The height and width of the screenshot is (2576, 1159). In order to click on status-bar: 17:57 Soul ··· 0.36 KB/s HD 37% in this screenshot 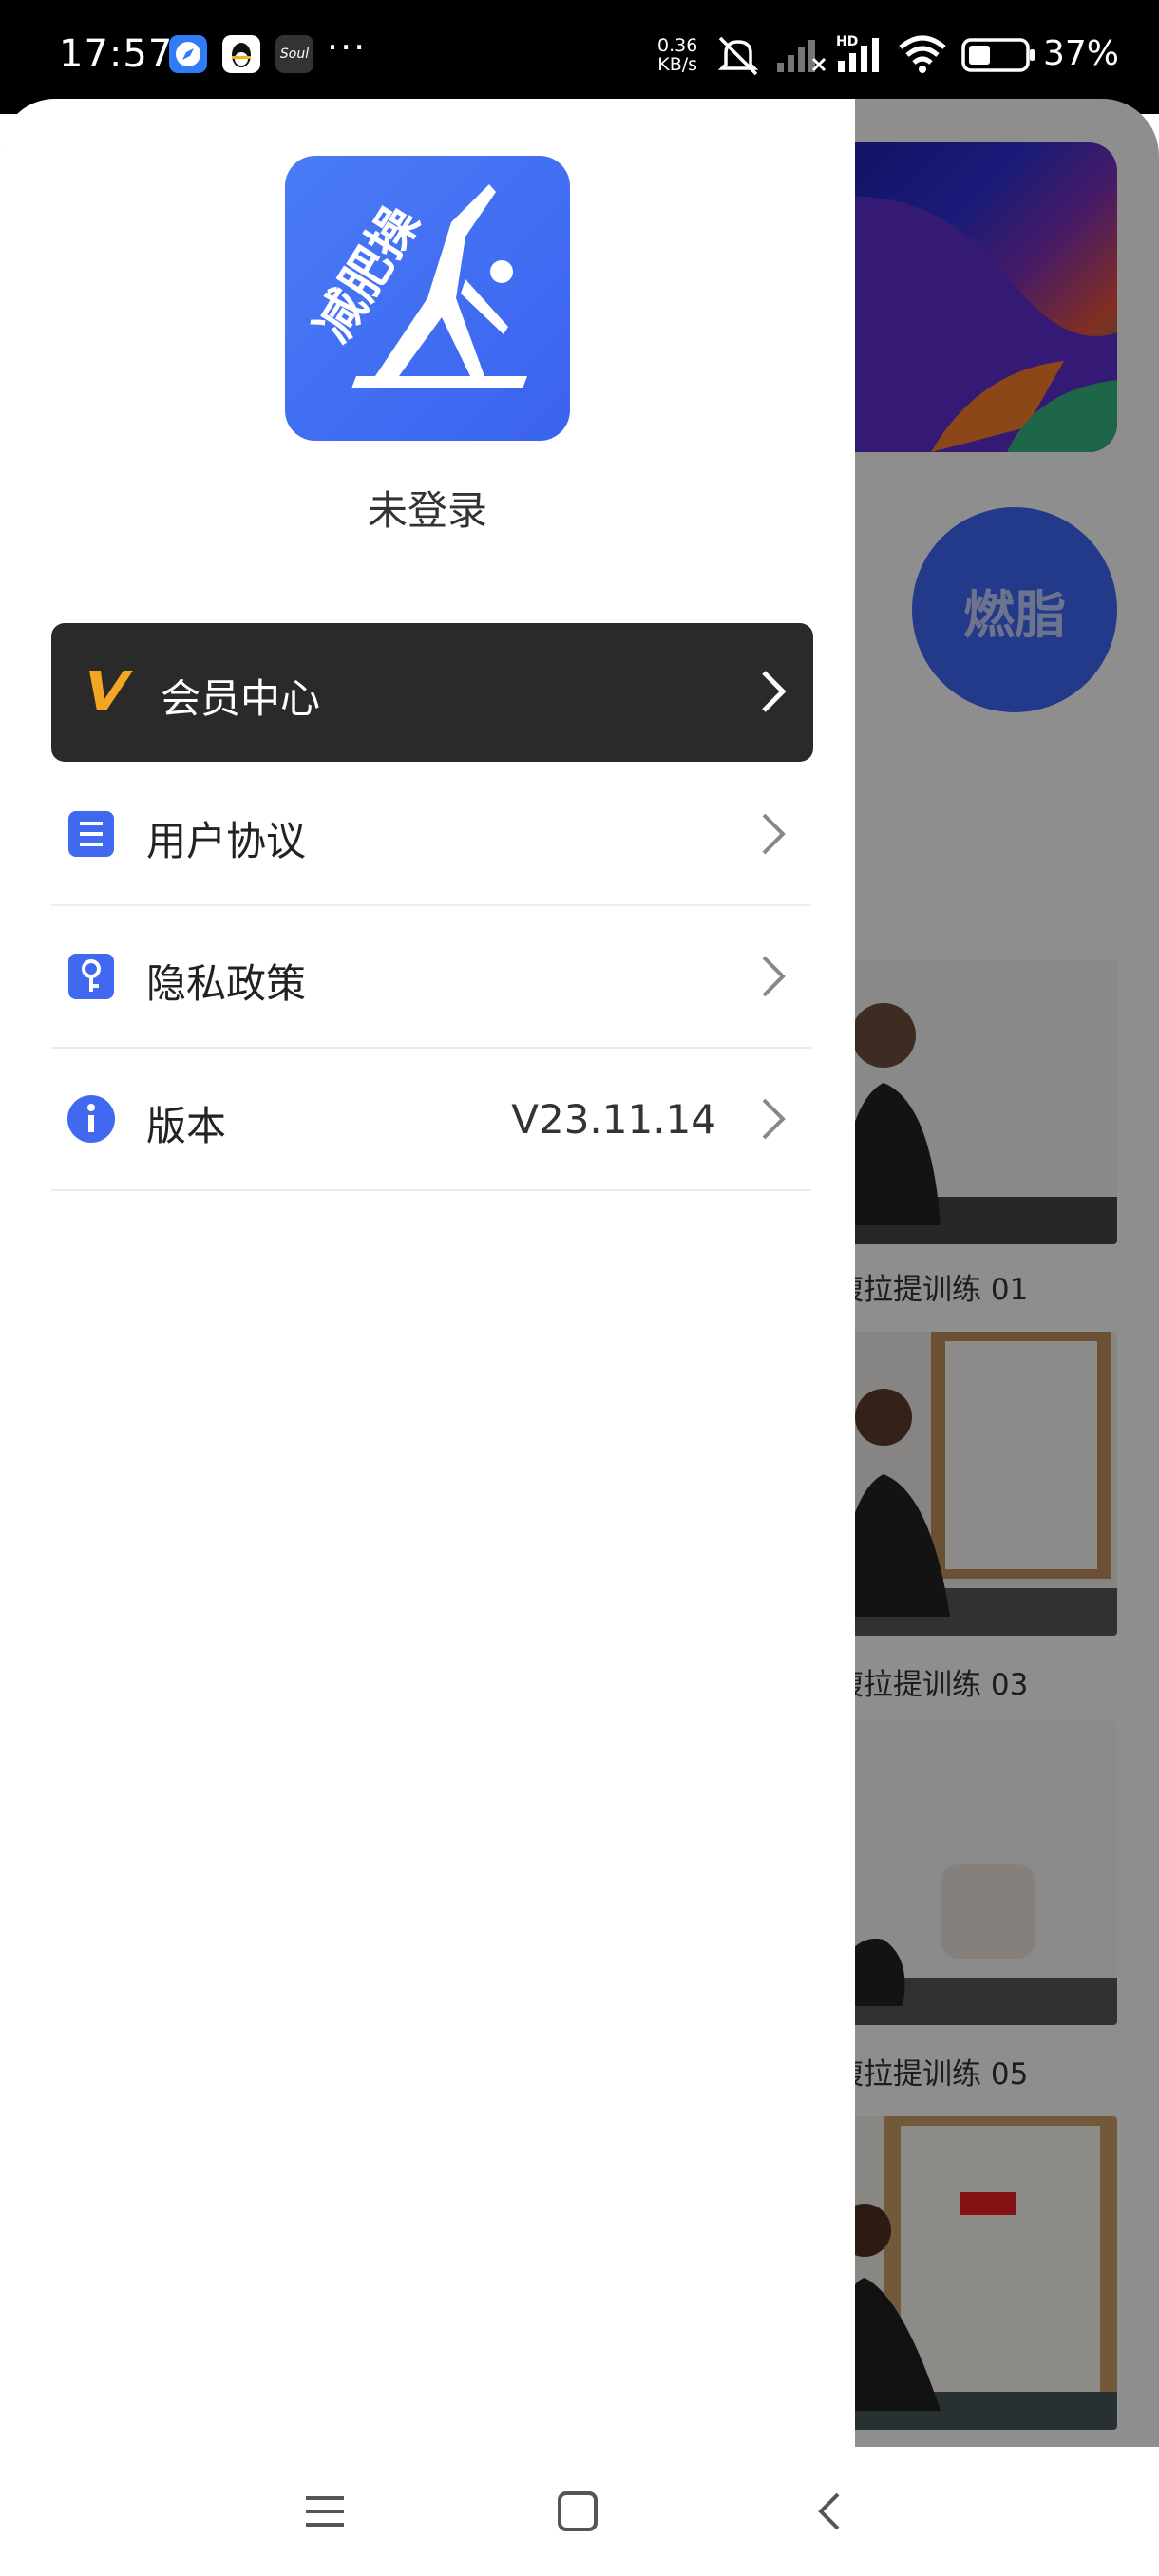, I will do `click(579, 57)`.